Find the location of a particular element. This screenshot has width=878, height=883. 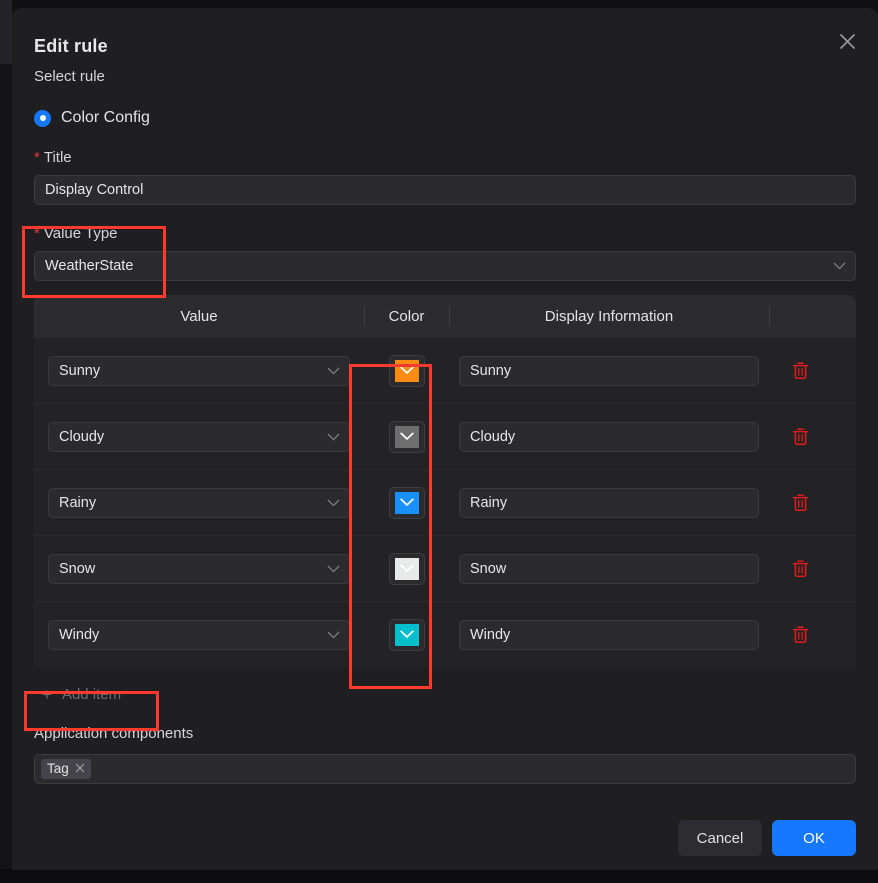

table-row: Windy Windy is located at coordinates (445, 634).